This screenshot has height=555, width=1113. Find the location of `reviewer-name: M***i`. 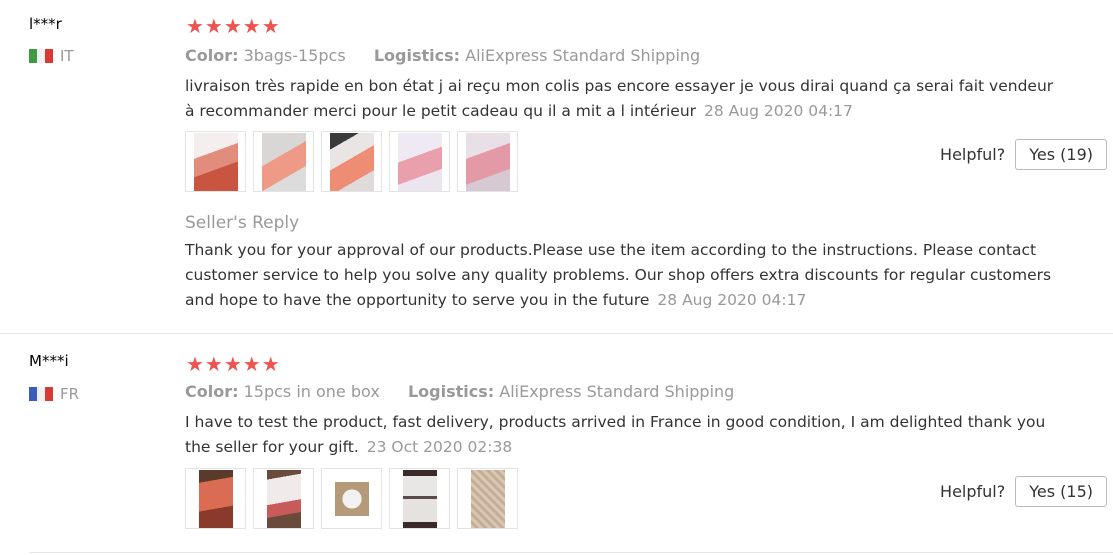

reviewer-name: M***i is located at coordinates (49, 361).